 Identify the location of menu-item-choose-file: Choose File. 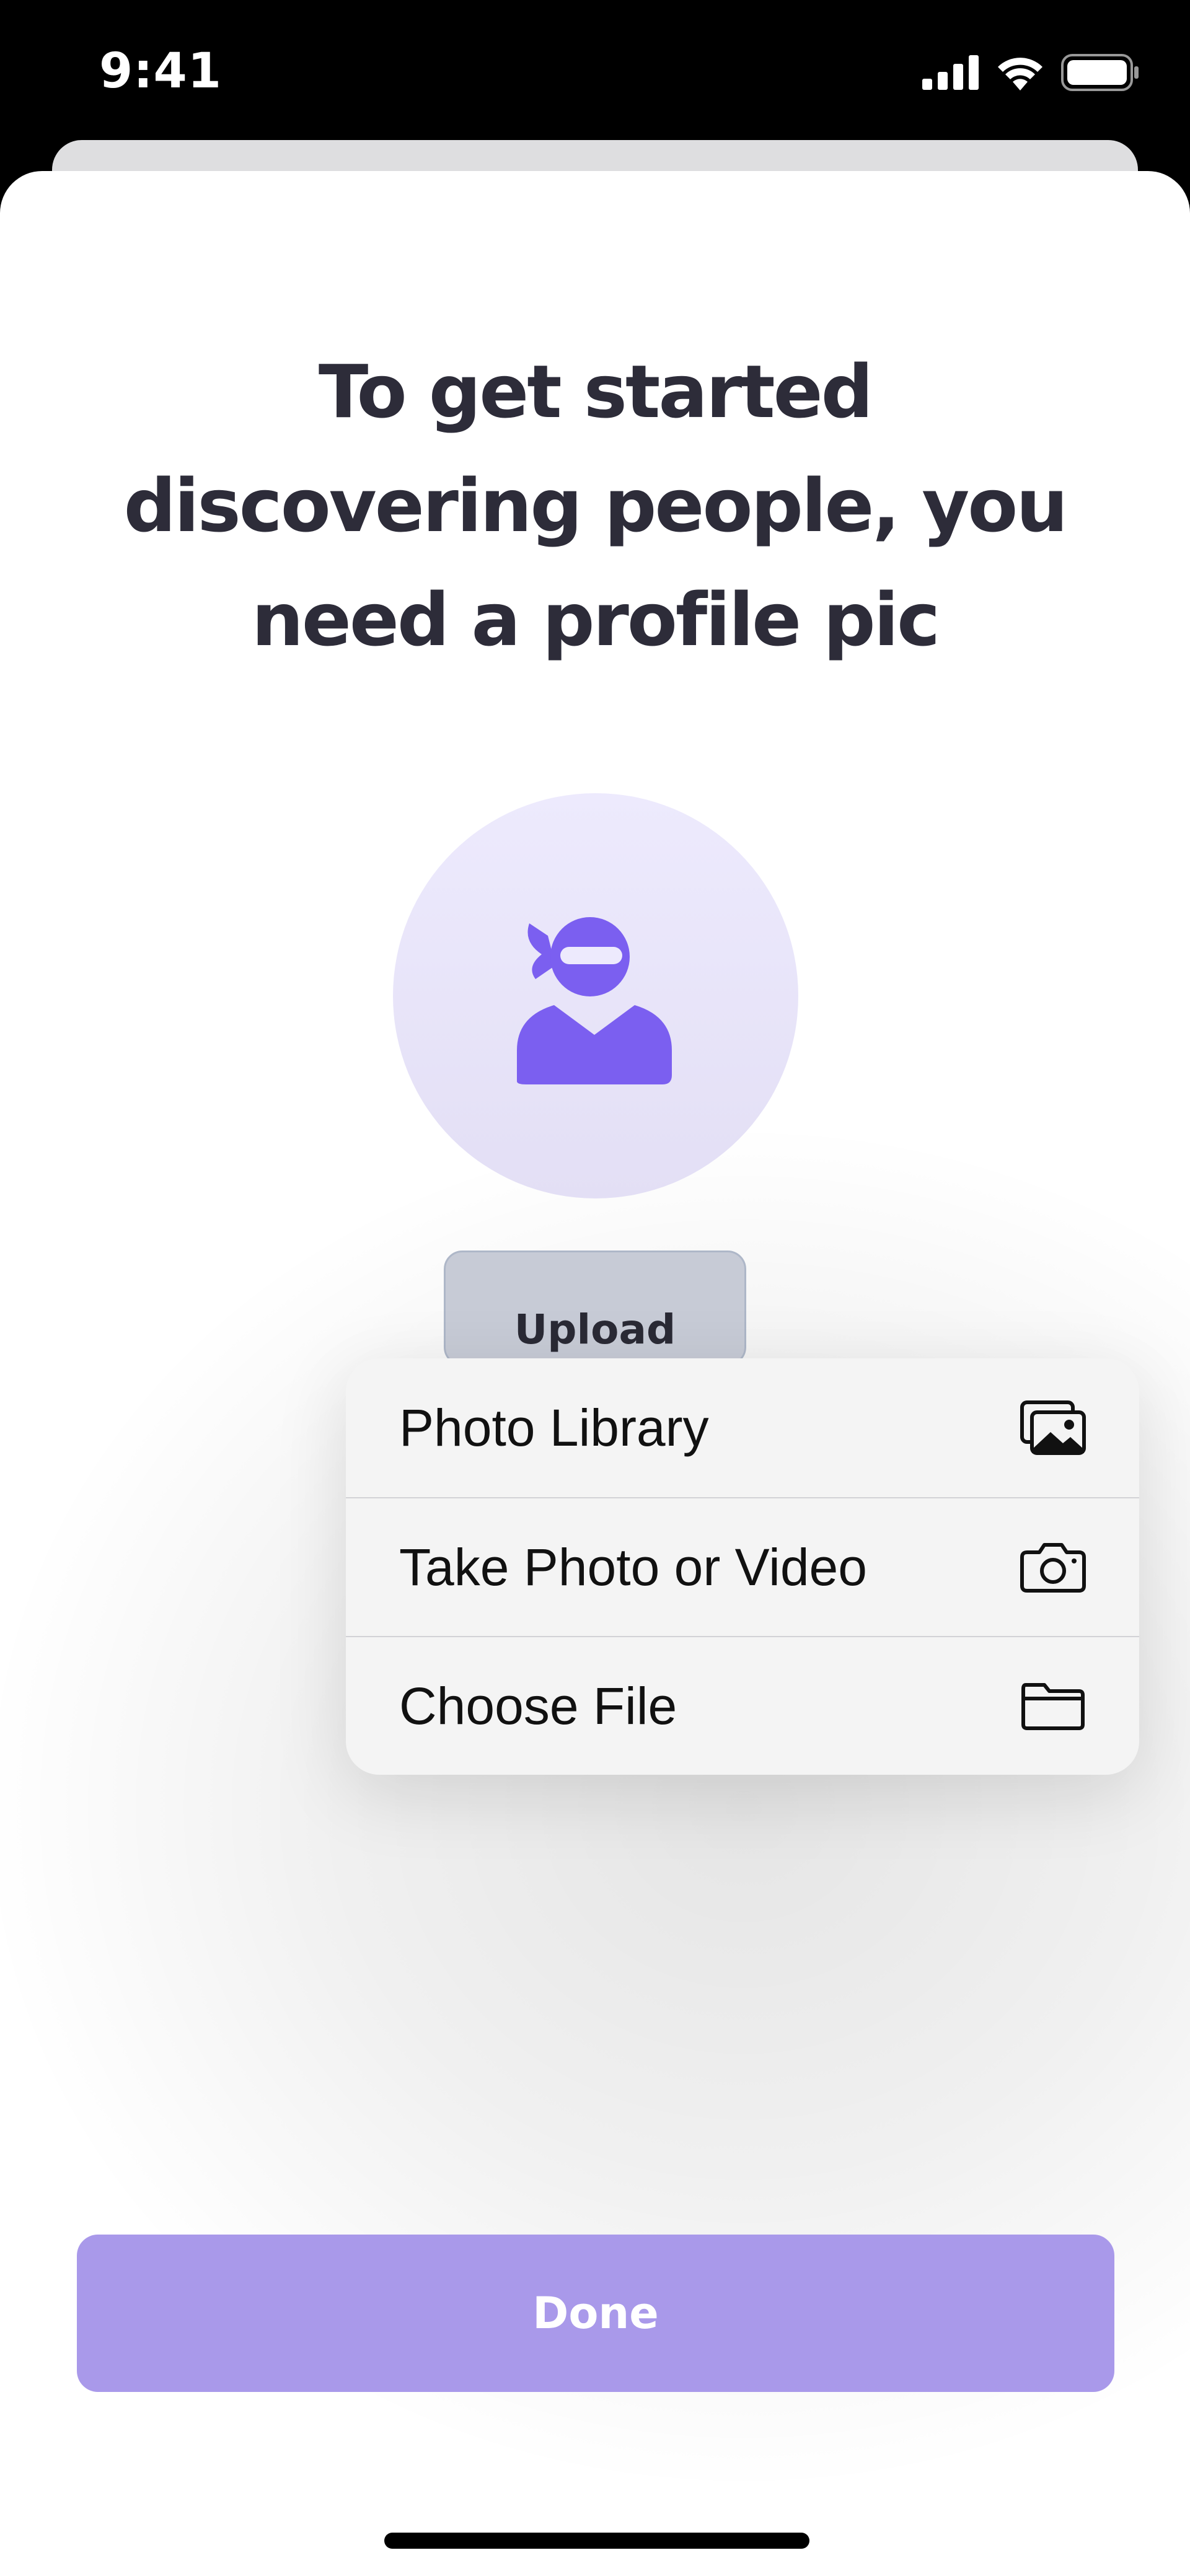
(742, 1706).